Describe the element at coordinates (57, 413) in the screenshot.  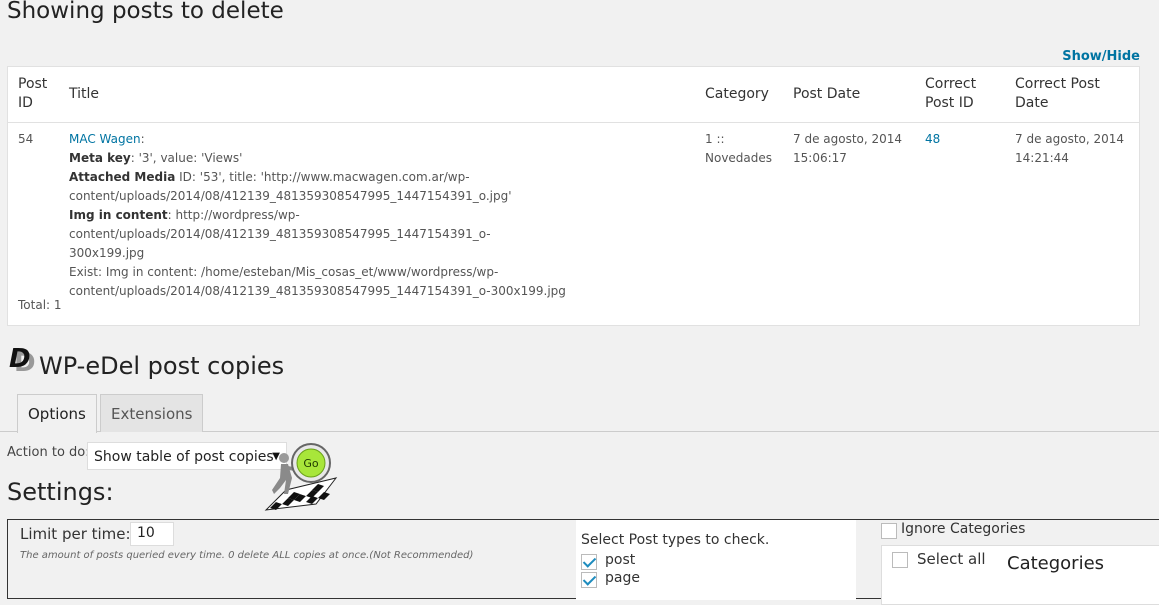
I see `tab-options: Options` at that location.